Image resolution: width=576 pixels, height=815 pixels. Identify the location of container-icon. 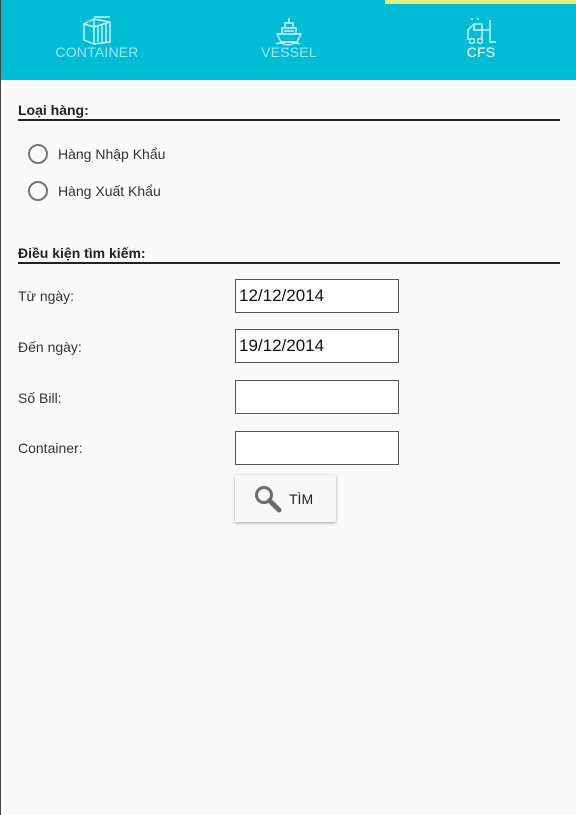
(97, 30).